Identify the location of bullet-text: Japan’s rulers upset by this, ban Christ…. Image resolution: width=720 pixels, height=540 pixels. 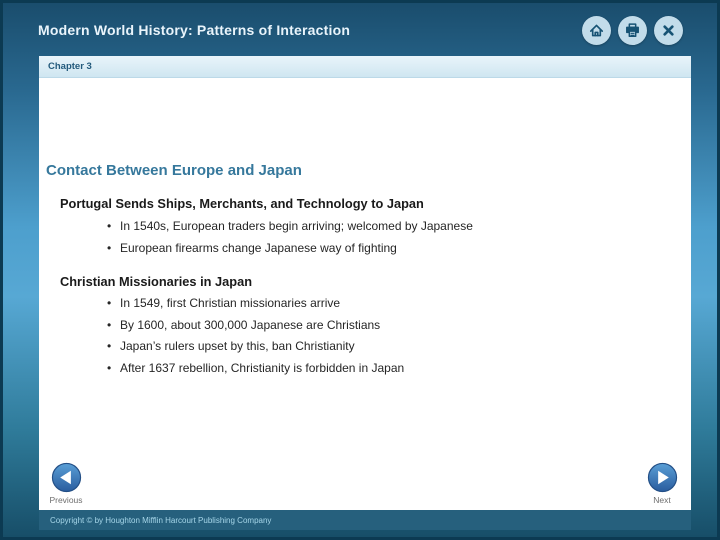
(237, 346).